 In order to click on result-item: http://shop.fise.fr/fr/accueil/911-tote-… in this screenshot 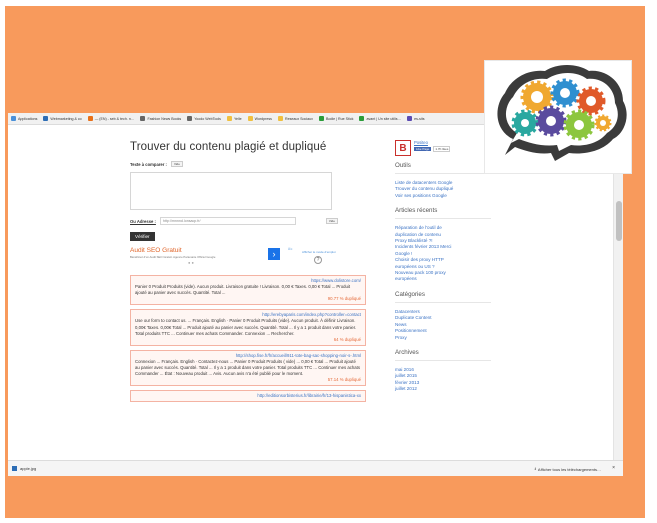, I will do `click(248, 368)`.